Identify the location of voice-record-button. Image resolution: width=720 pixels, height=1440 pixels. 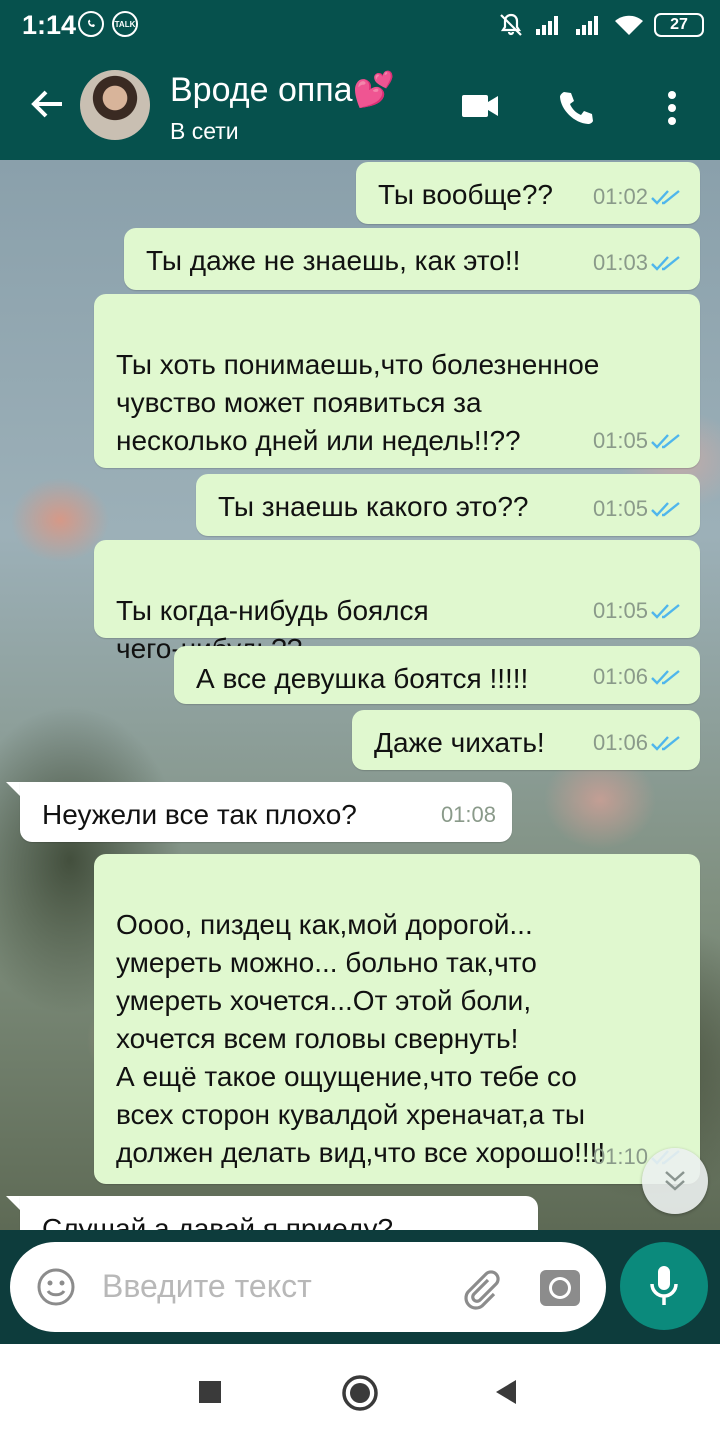
(664, 1286).